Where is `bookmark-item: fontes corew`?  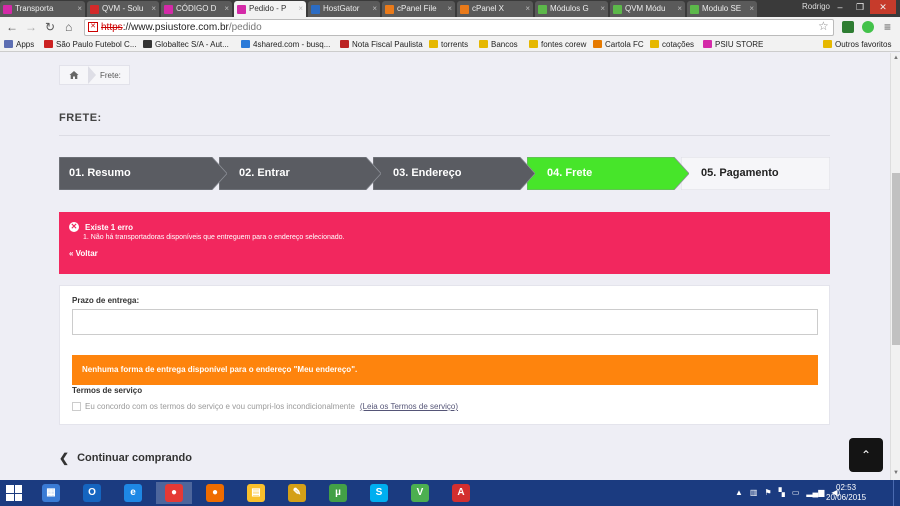 bookmark-item: fontes corew is located at coordinates (557, 45).